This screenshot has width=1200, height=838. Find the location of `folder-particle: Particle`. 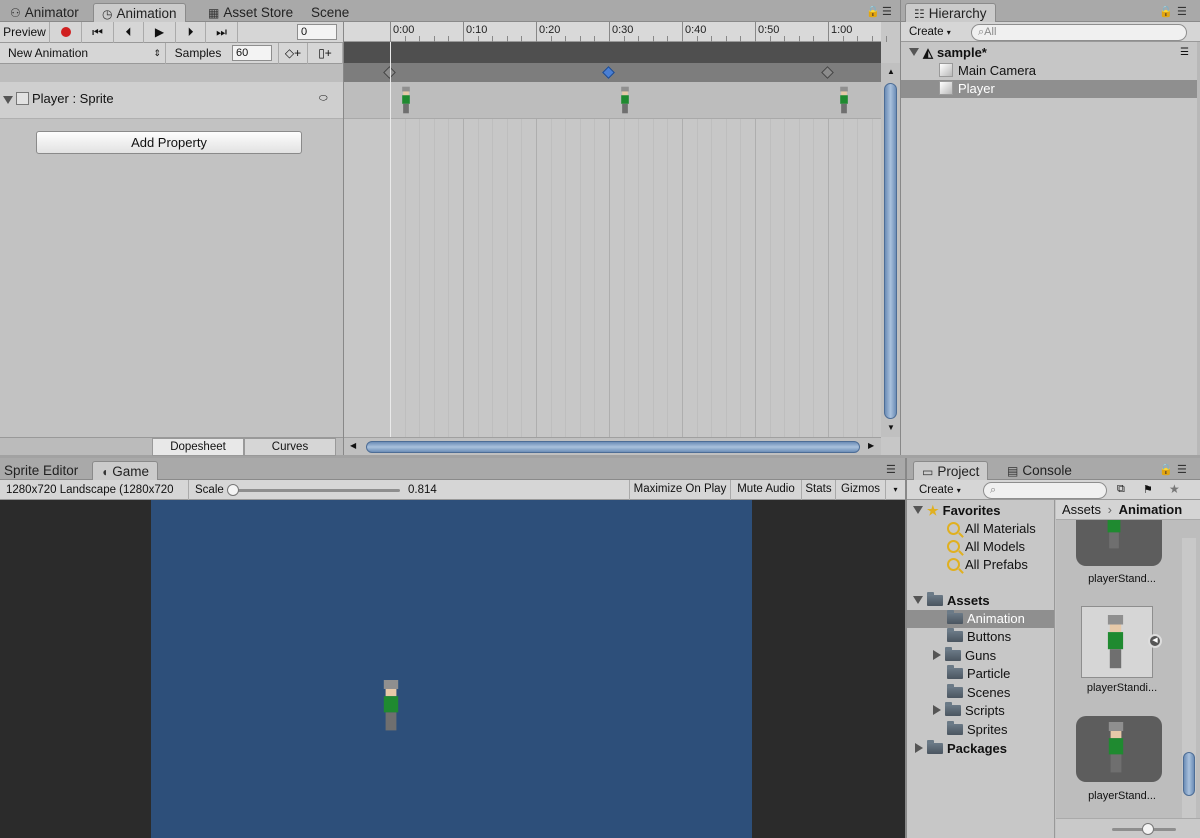

folder-particle: Particle is located at coordinates (980, 674).